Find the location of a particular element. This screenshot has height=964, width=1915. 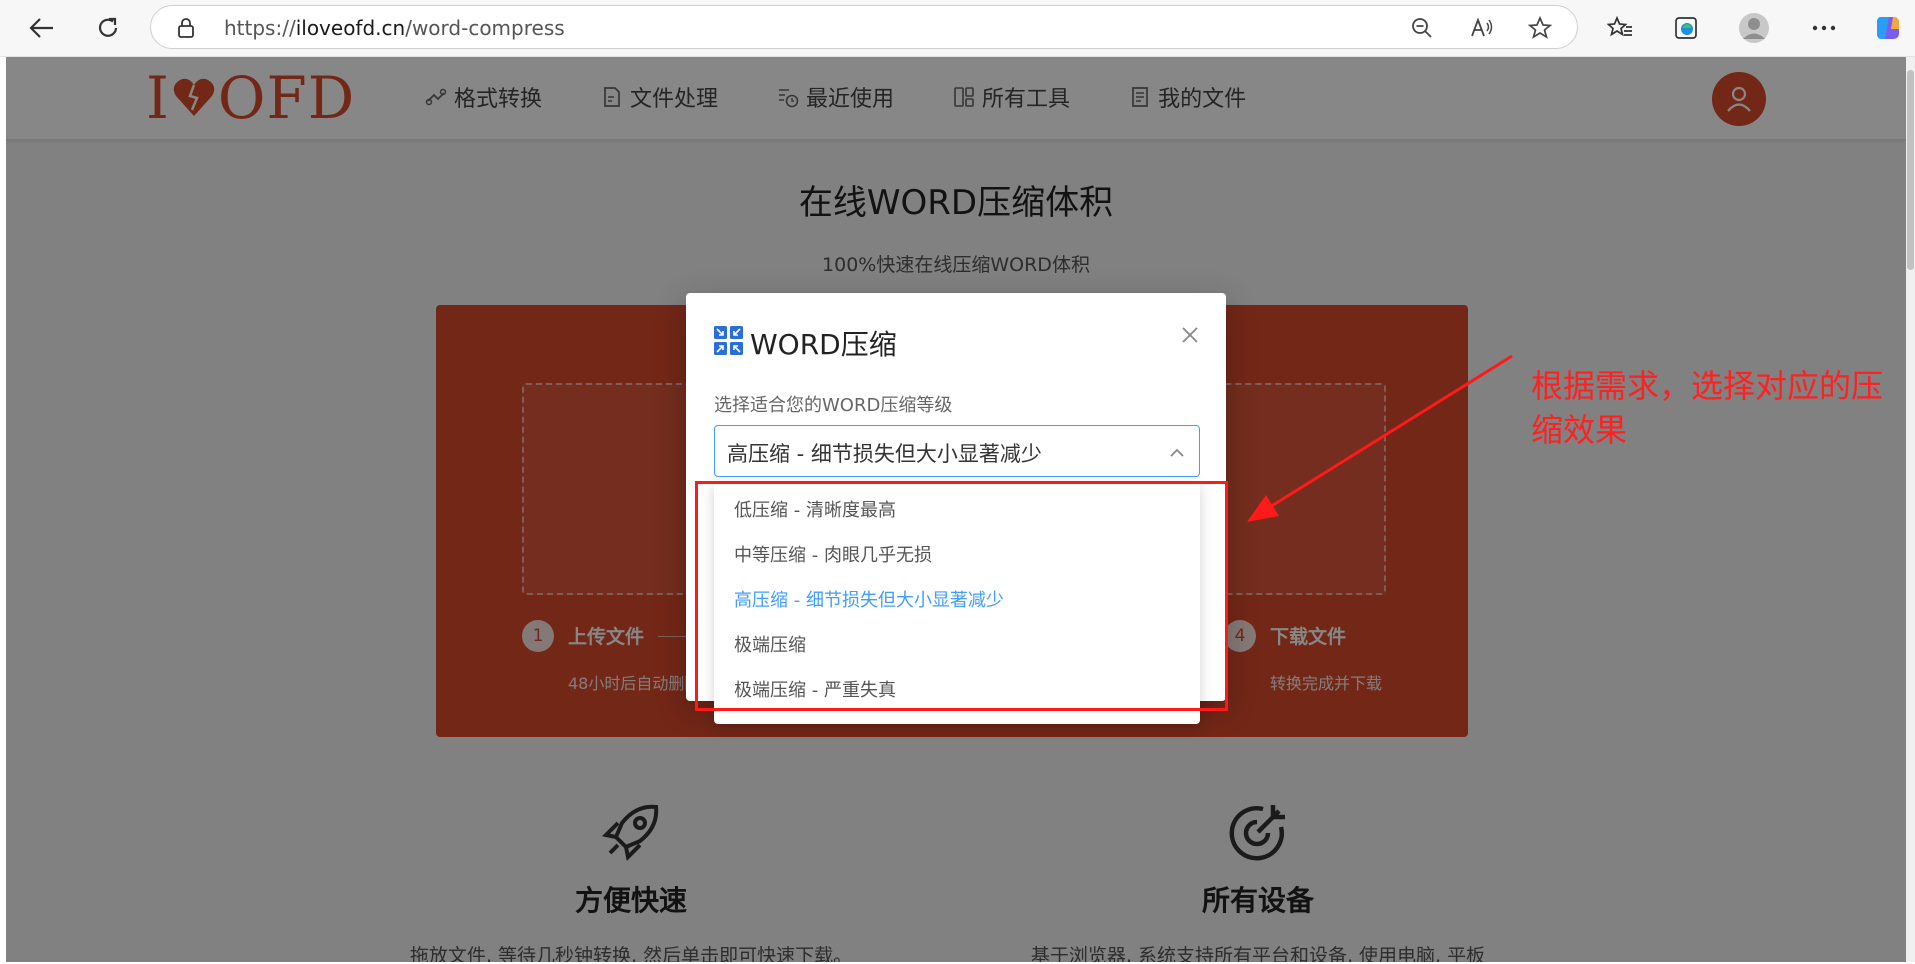

address-bar: https://iloveofd.cn/word-compress is located at coordinates (864, 27).